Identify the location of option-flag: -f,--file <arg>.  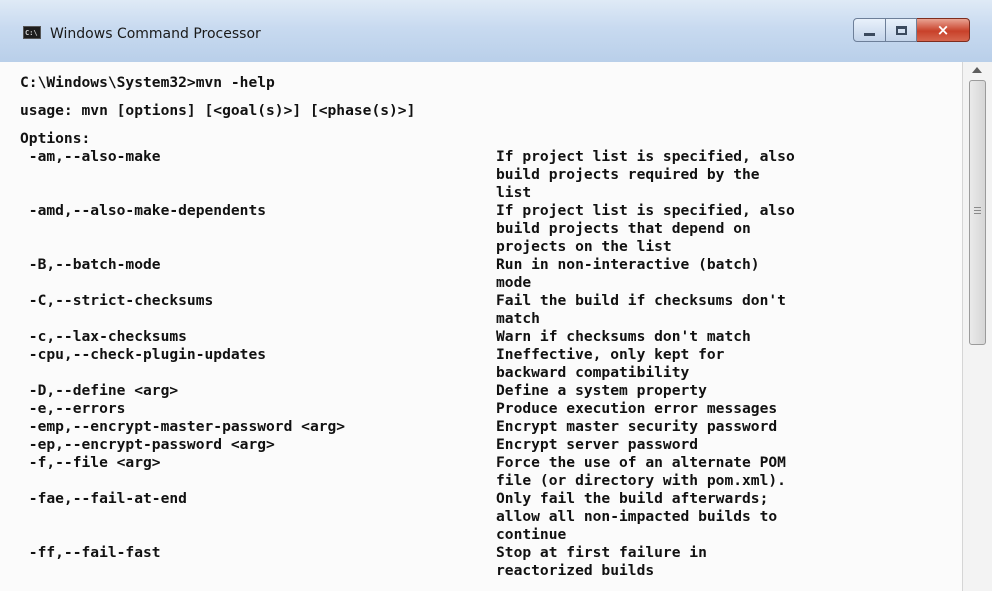
(90, 462).